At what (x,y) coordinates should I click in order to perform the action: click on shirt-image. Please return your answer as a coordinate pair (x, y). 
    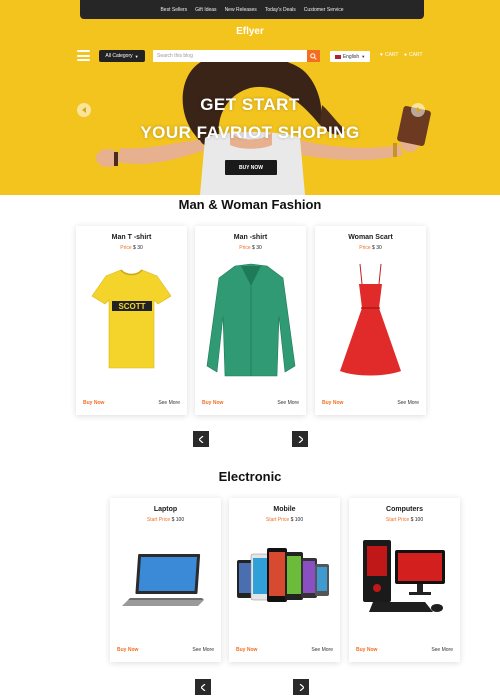
    Looking at the image, I should click on (251, 323).